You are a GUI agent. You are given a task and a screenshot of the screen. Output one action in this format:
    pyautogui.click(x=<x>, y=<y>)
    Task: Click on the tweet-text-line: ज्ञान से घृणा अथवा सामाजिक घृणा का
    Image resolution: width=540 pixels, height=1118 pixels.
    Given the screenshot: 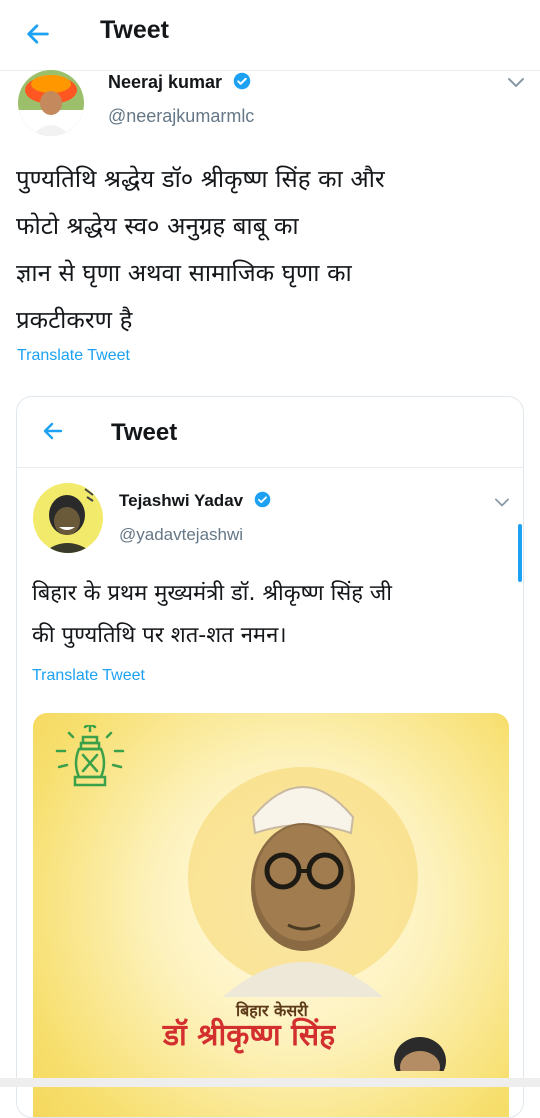 What is the action you would take?
    pyautogui.click(x=184, y=273)
    